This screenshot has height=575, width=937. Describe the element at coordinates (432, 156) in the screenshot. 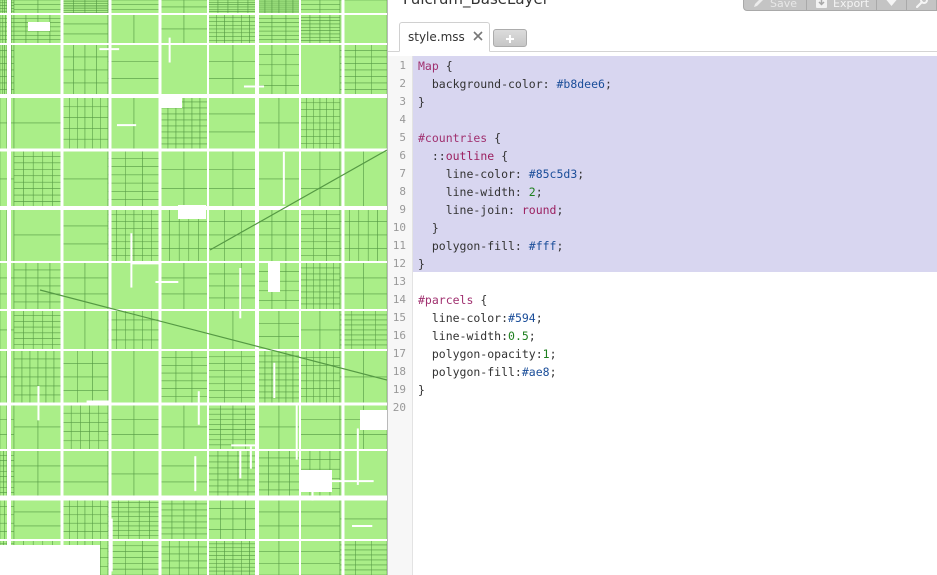

I see `code-token: ::` at that location.